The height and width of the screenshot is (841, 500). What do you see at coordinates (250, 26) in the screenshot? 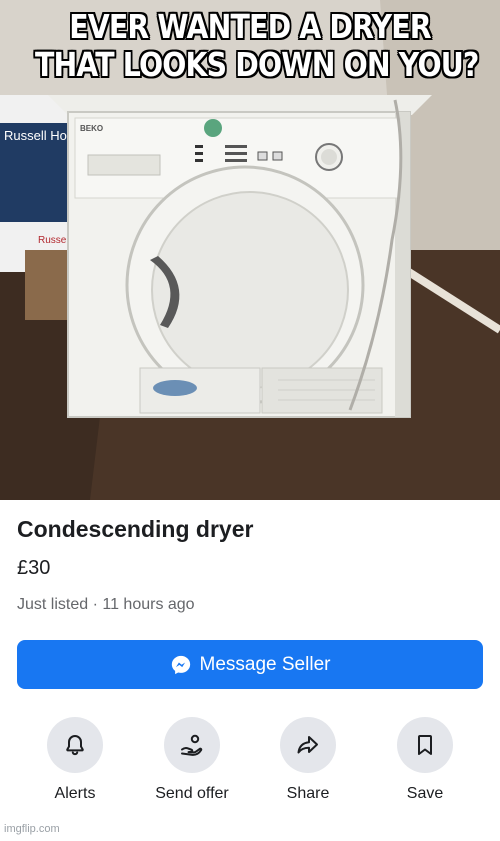
I see `meme-caption-line-1: EVER WANTED A DRYER` at bounding box center [250, 26].